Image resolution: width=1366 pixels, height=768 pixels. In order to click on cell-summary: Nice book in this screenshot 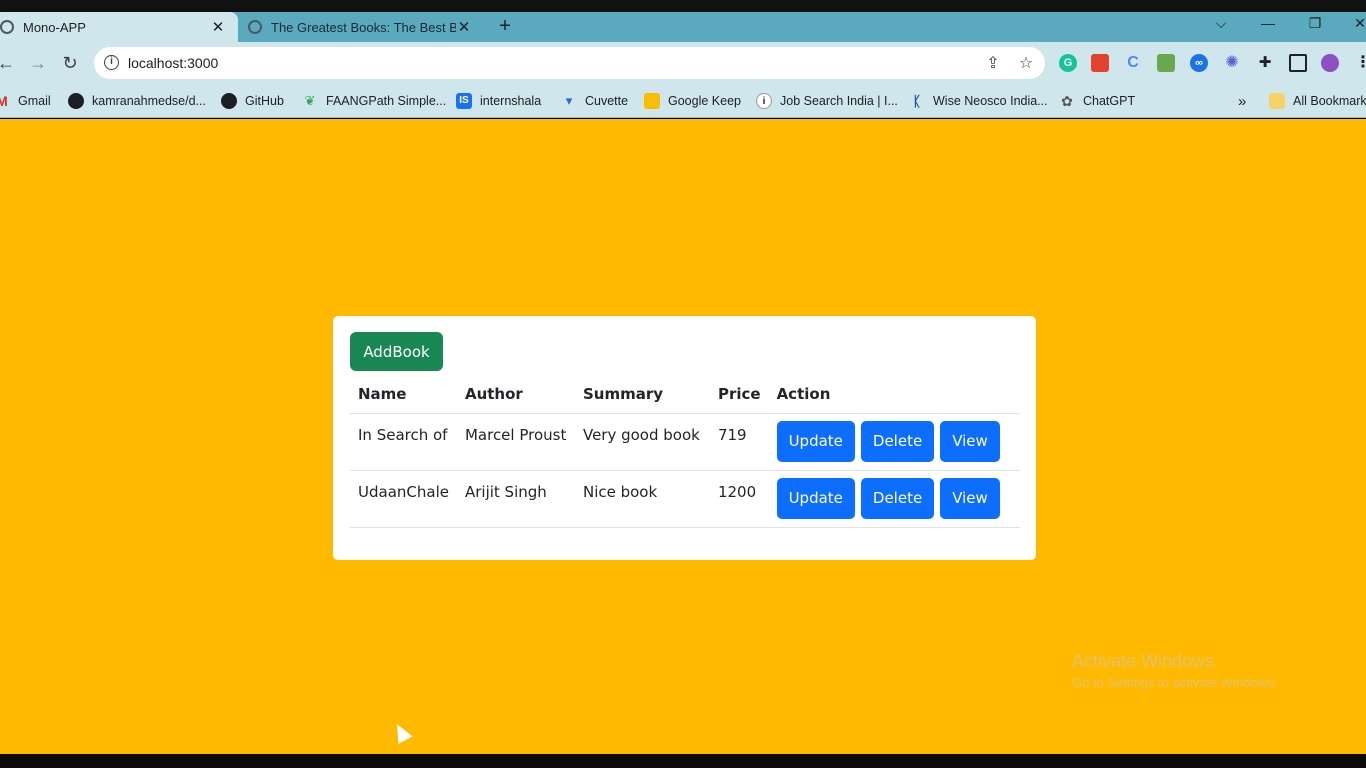, I will do `click(642, 499)`.